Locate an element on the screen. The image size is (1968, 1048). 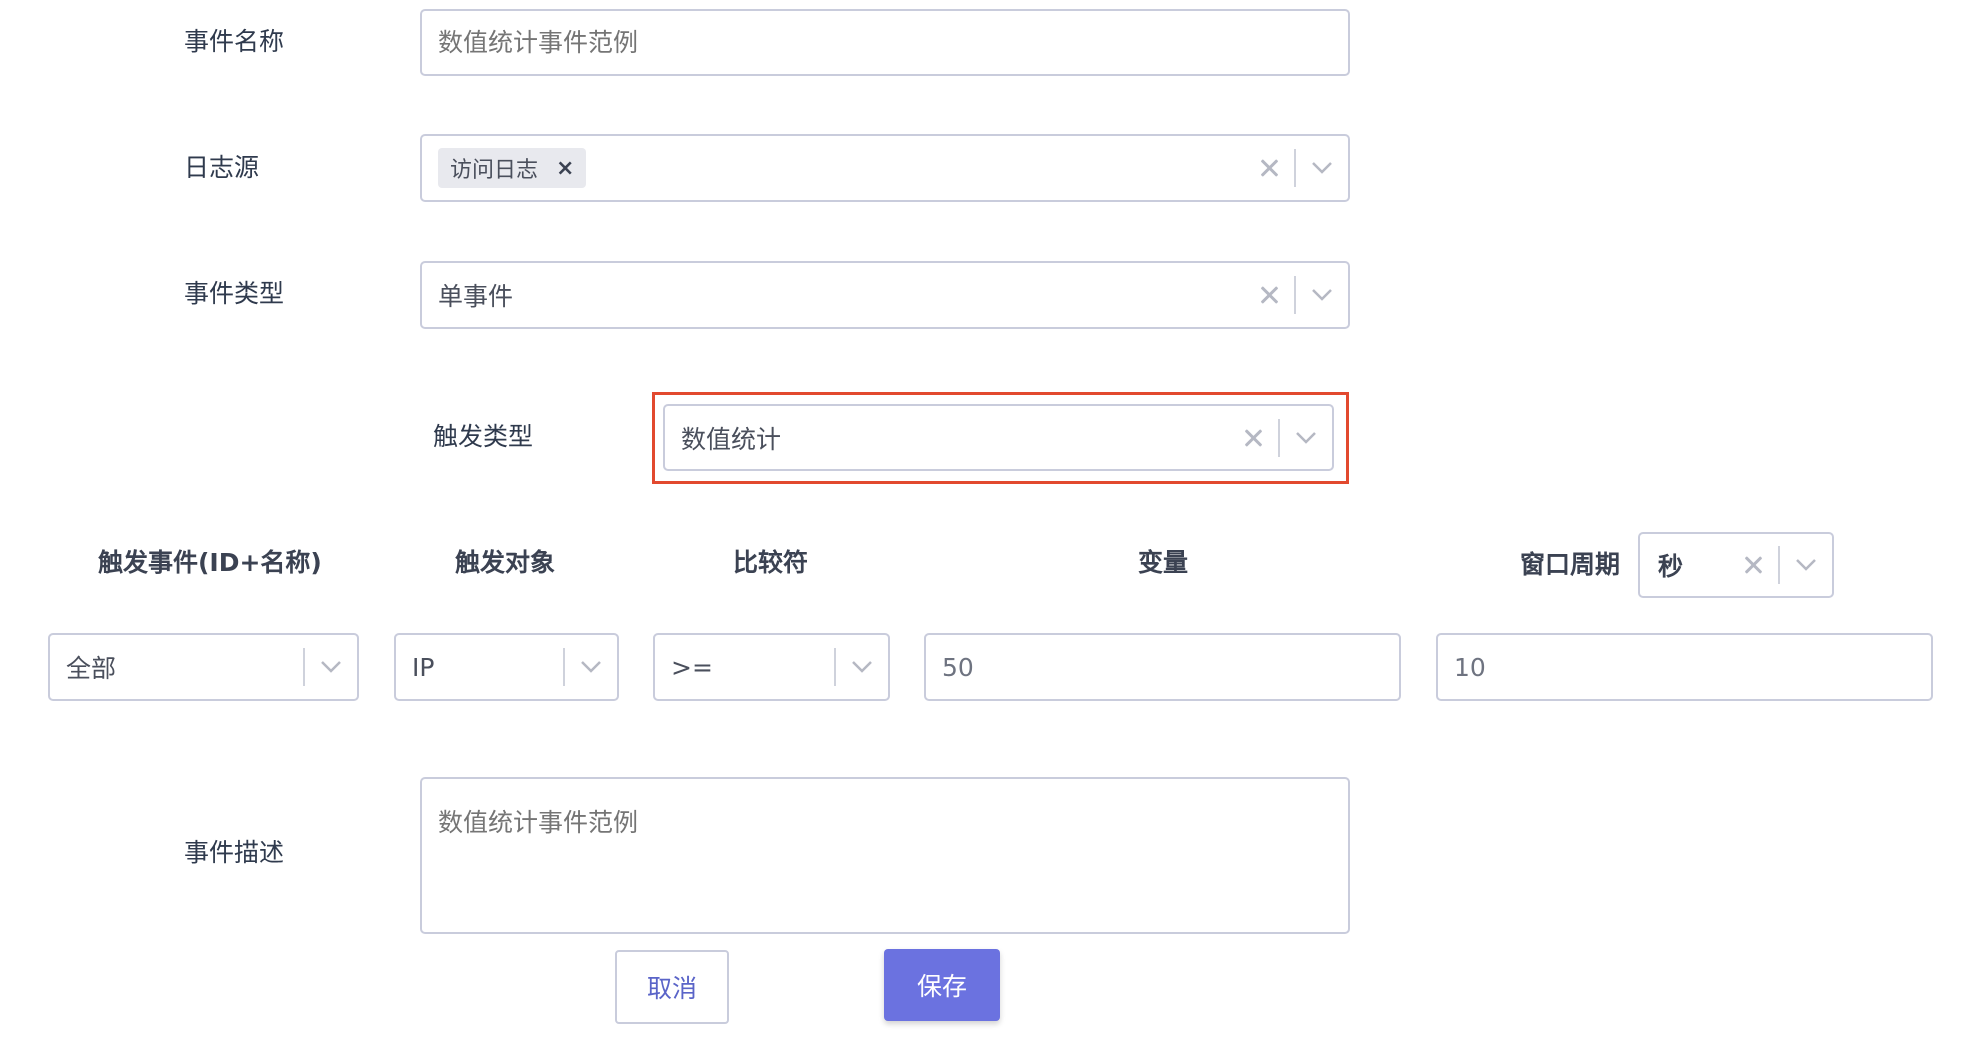
variable-value: 50 is located at coordinates (958, 667).